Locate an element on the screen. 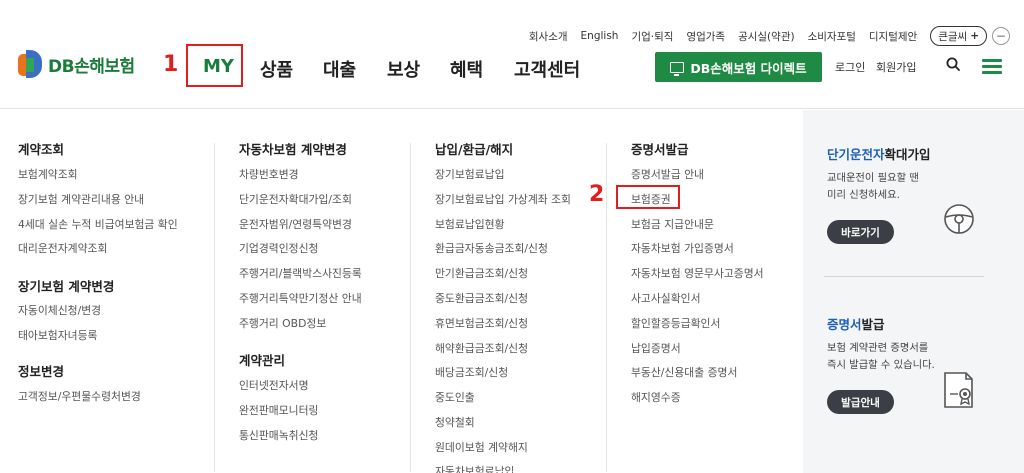 This screenshot has width=1024, height=473. menu-link: 자동차보험 가입증명서 is located at coordinates (682, 248).